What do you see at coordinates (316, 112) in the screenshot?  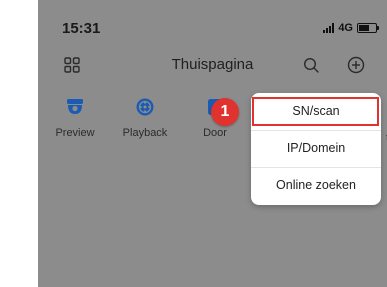 I see `menu-item-sn-scan: SN/scan` at bounding box center [316, 112].